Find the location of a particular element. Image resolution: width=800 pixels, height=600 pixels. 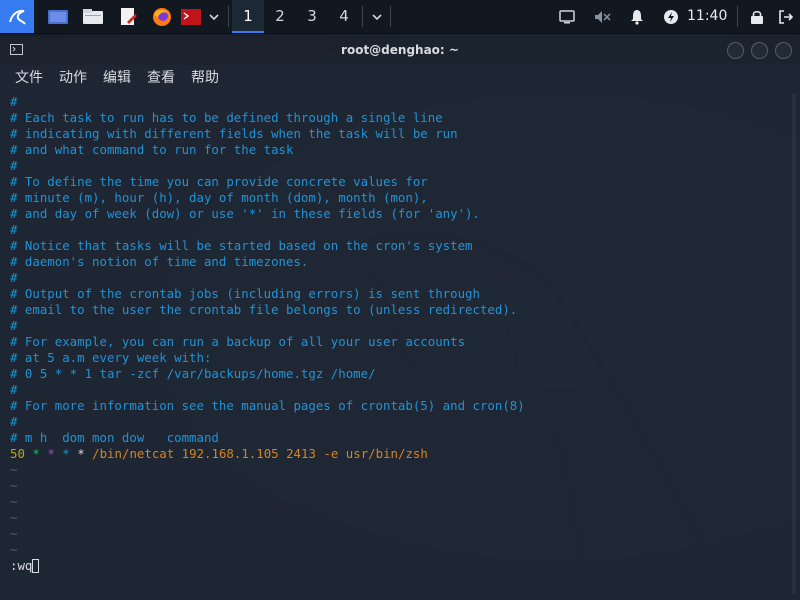

cron-minute: 50 is located at coordinates (17, 453).